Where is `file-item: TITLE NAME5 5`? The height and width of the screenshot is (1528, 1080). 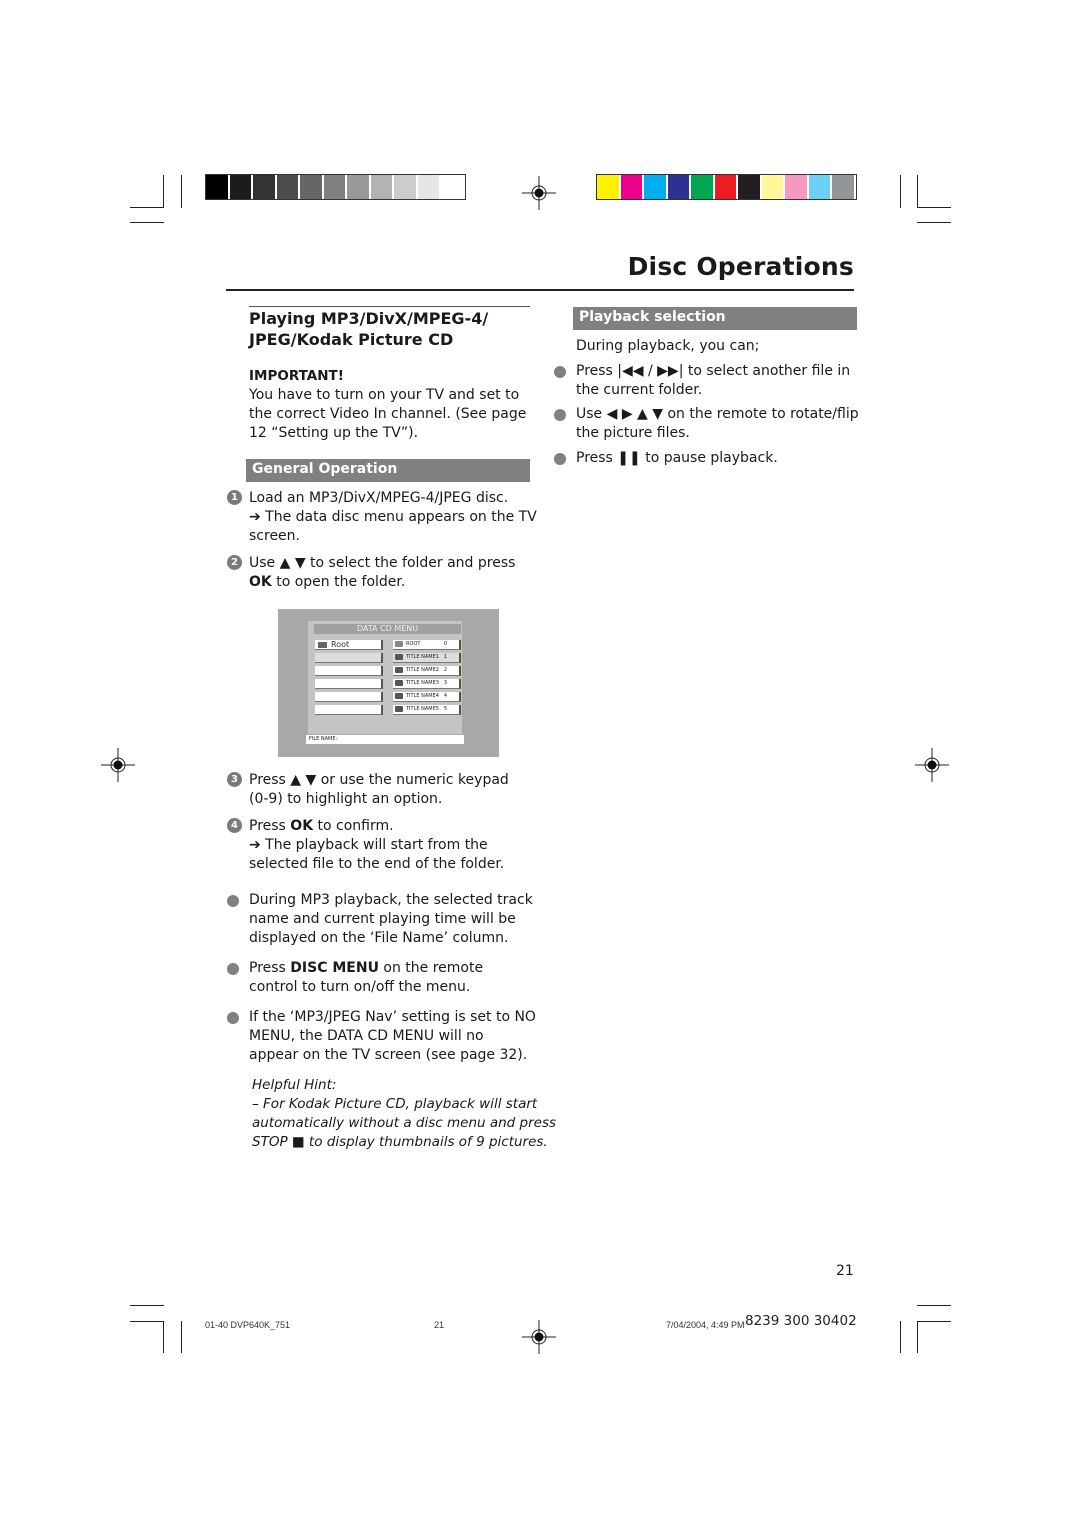 file-item: TITLE NAME5 5 is located at coordinates (427, 710).